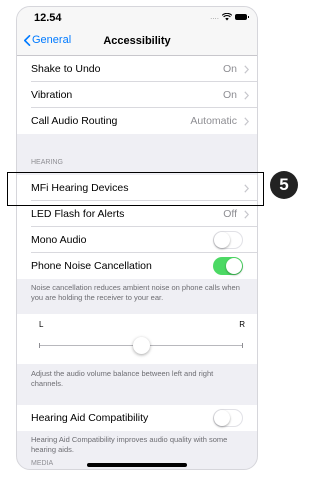 The width and height of the screenshot is (320, 494). Describe the element at coordinates (284, 185) in the screenshot. I see `step-number-badge: 5` at that location.